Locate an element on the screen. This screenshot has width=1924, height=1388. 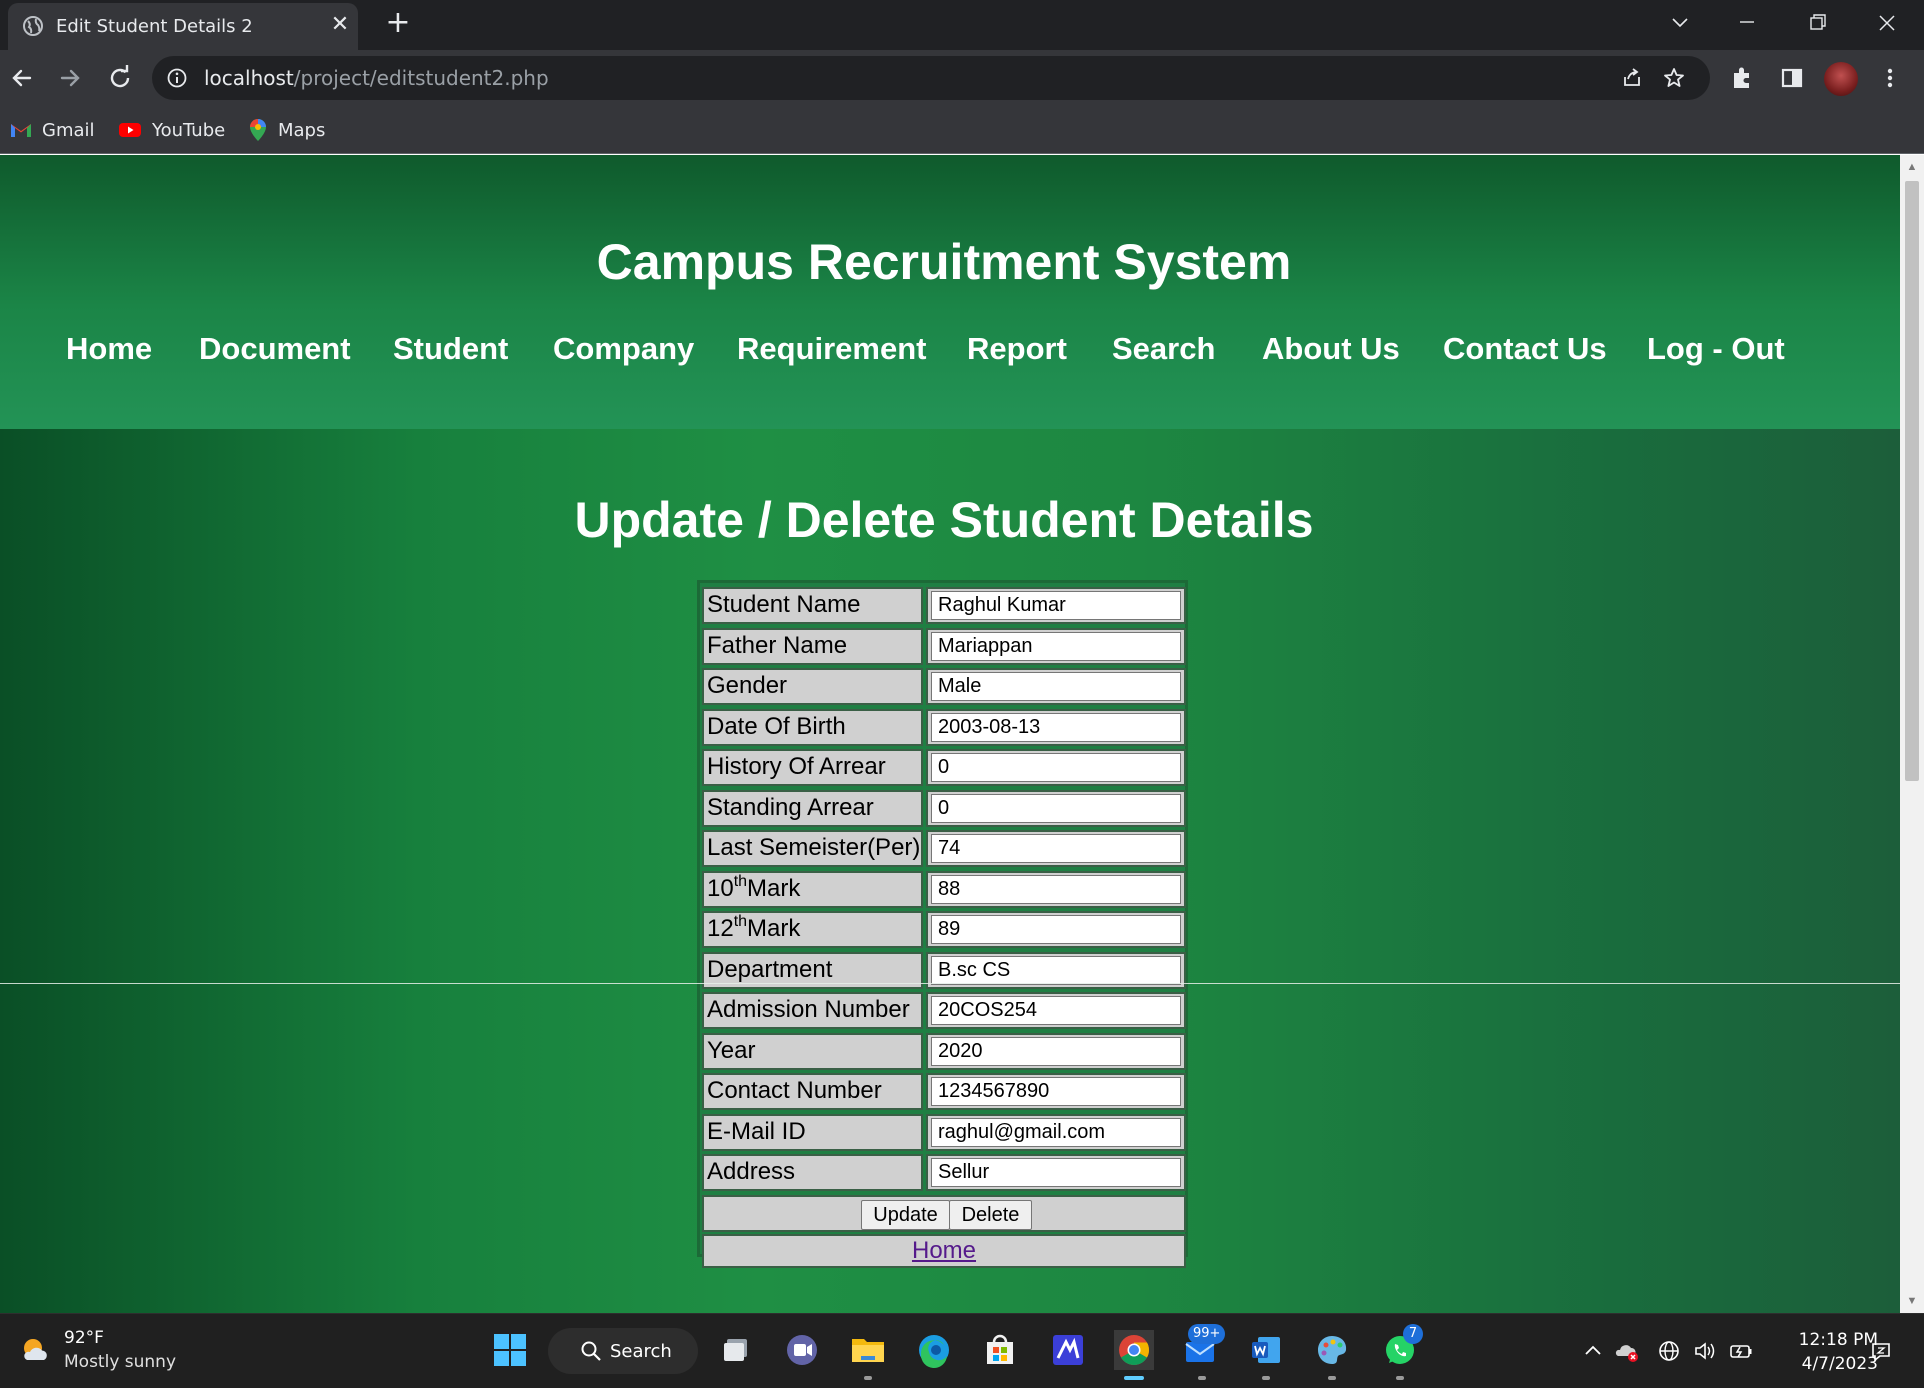
twelfth-mark-input: 89 is located at coordinates (1056, 929).